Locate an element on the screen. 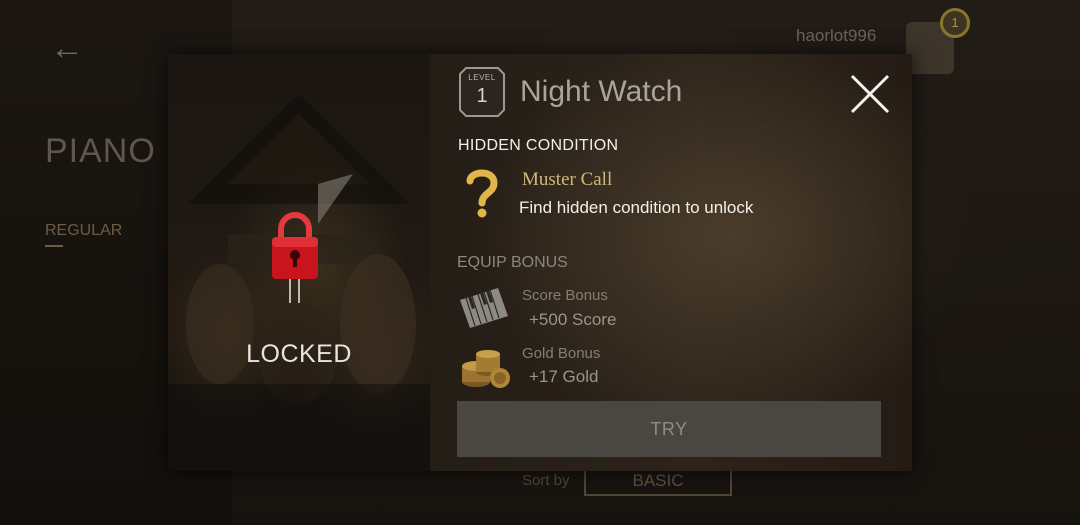 The height and width of the screenshot is (525, 1080). background-page-title: PIANO is located at coordinates (100, 151).